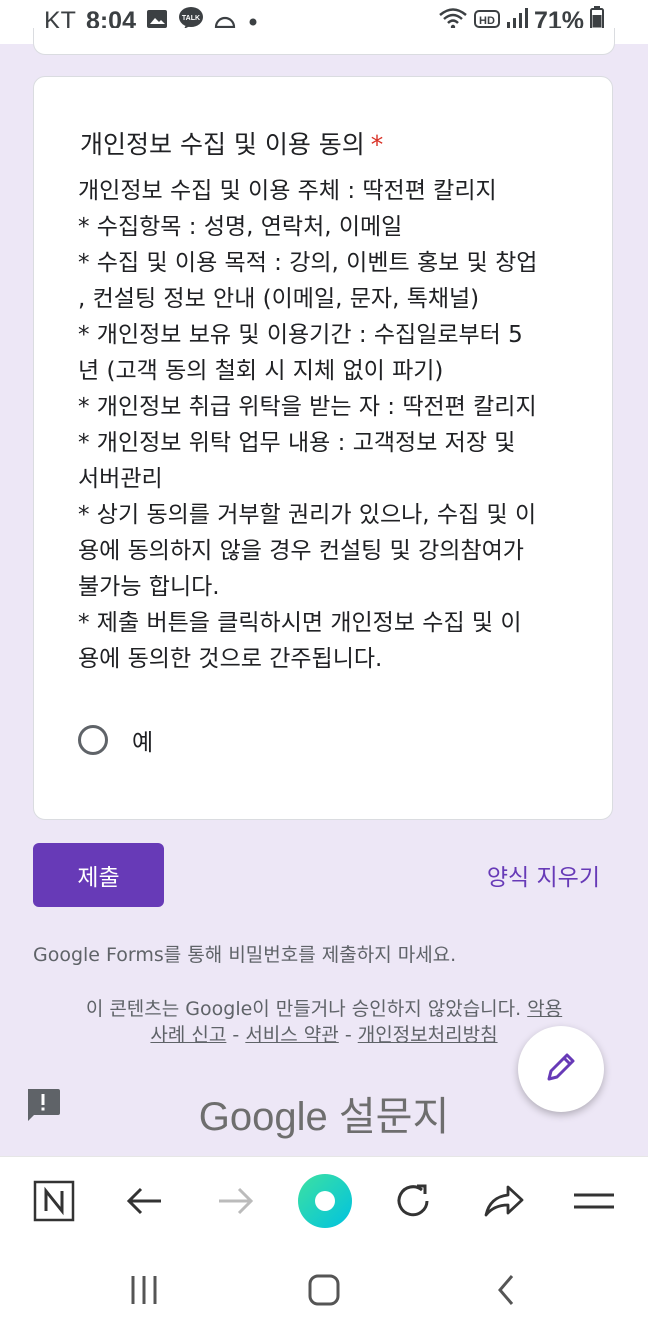  Describe the element at coordinates (324, 41) in the screenshot. I see `previous-question-card` at that location.